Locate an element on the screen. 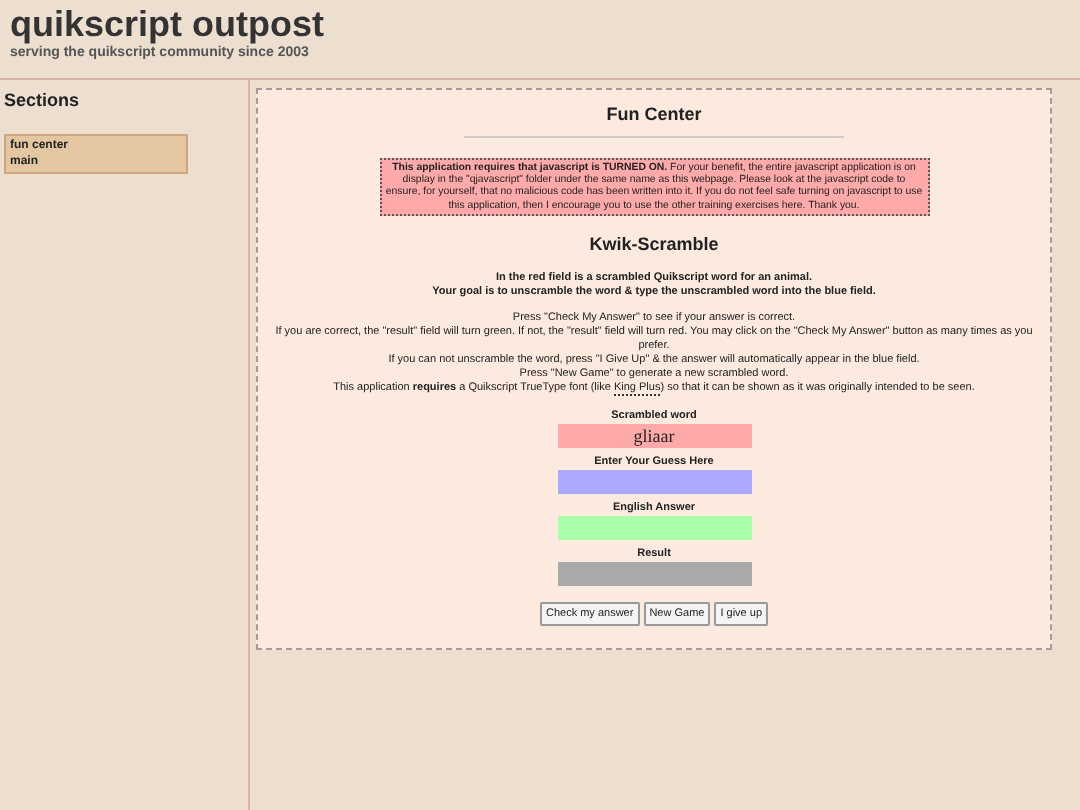  site-title: quikscript outpost is located at coordinates (167, 24).